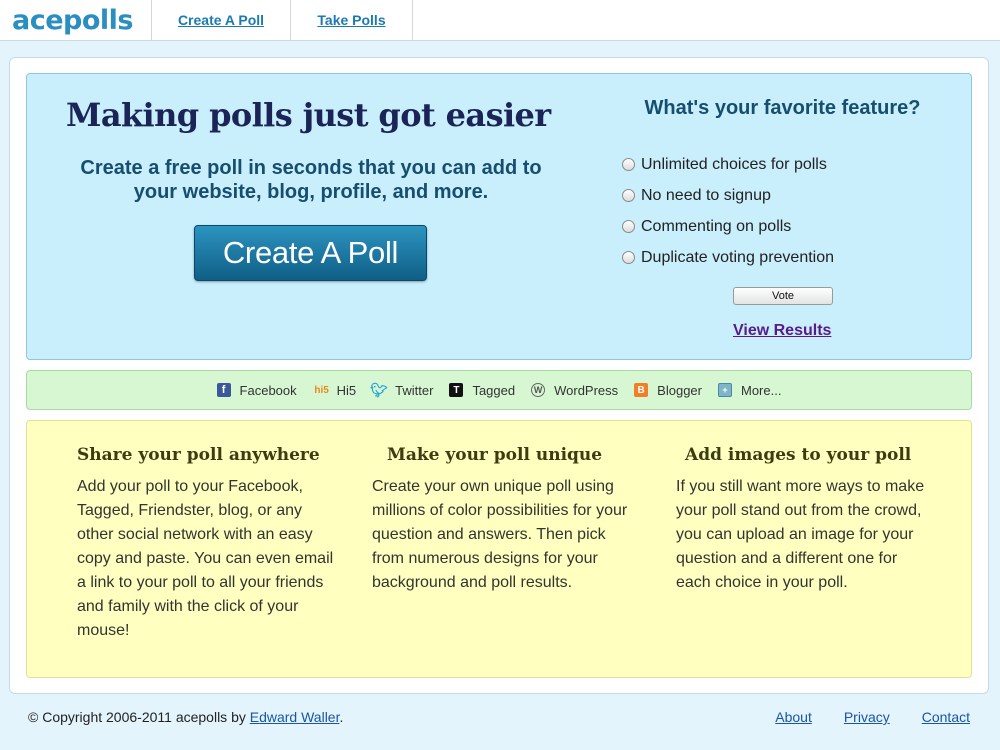 This screenshot has height=750, width=1000. I want to click on top-nav: acepolls Create A Poll Take Polls, so click(500, 20).